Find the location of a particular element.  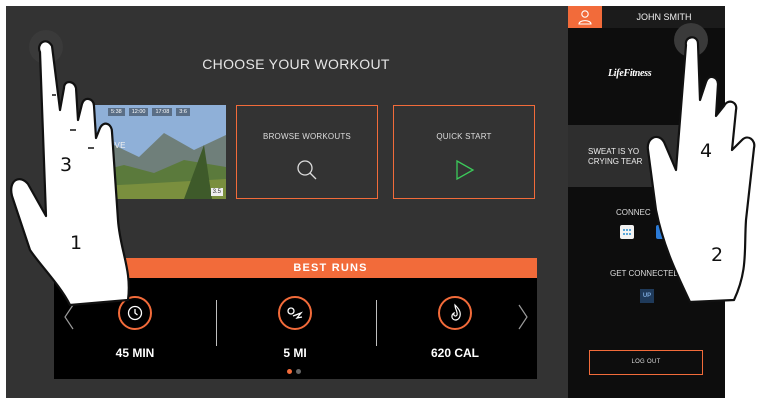

course-time-tabs: 5:38 12:00 17:08 3:6 is located at coordinates (137, 112).